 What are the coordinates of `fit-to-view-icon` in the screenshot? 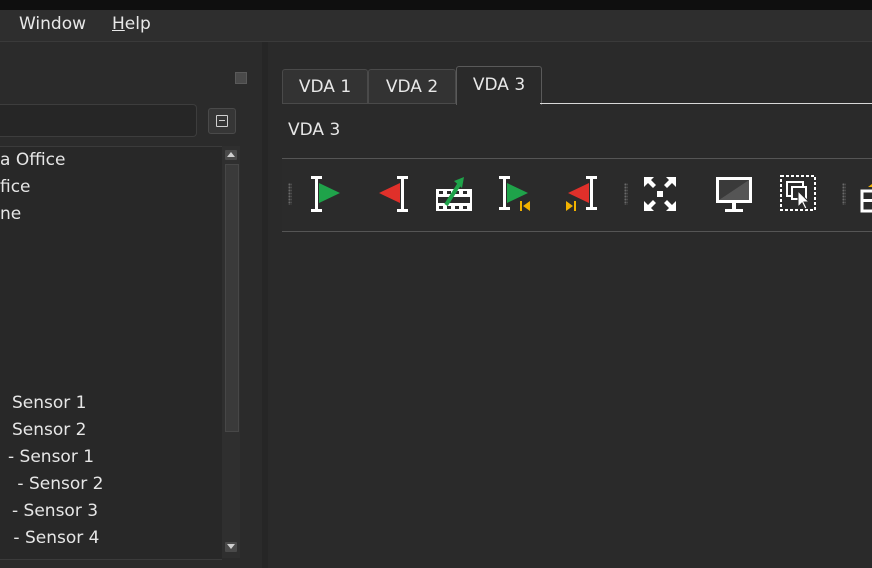 It's located at (660, 194).